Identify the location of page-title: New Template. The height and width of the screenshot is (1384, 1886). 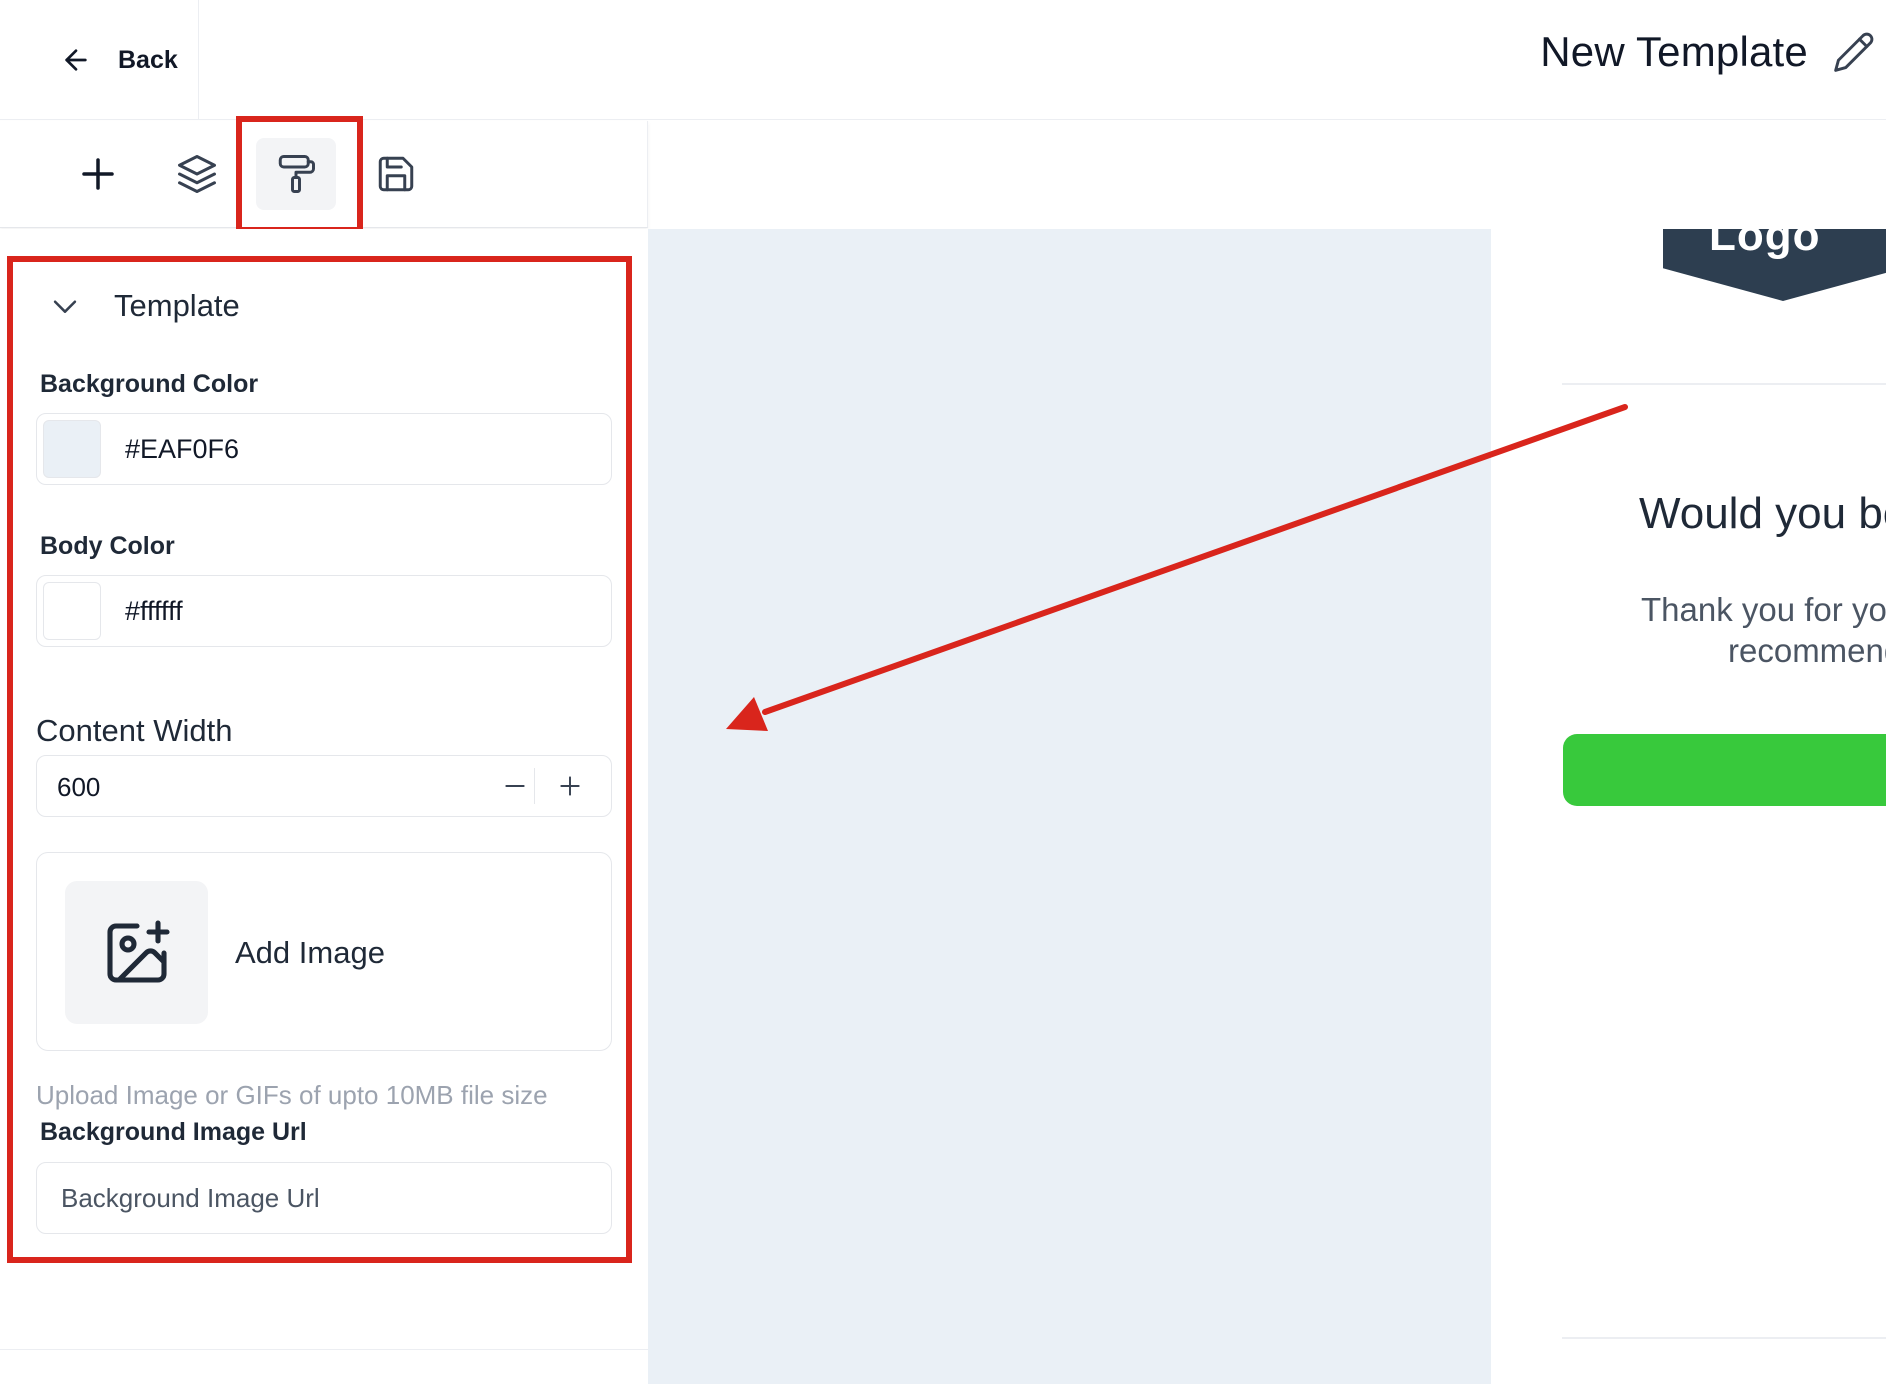
(1674, 51).